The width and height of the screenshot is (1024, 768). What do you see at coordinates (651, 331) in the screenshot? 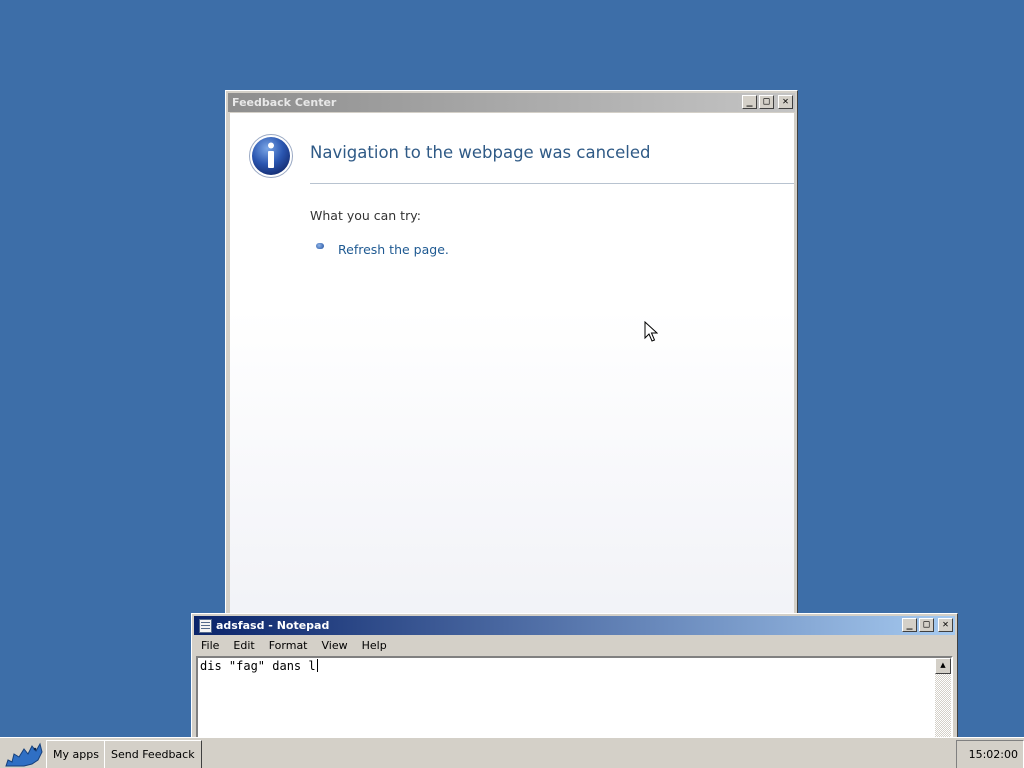
I see `mouse-pointer-icon` at bounding box center [651, 331].